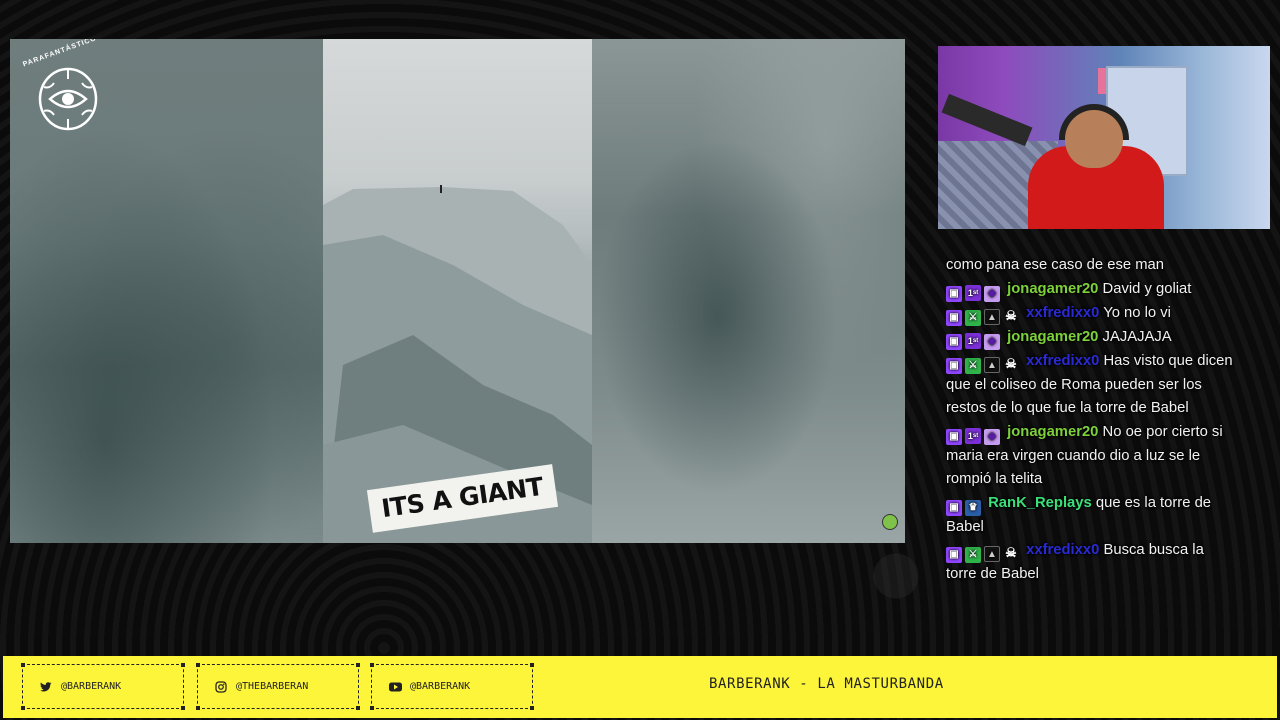 The width and height of the screenshot is (1280, 720). What do you see at coordinates (1055, 265) in the screenshot?
I see `chat-message-text: como pana ese caso de ese man` at bounding box center [1055, 265].